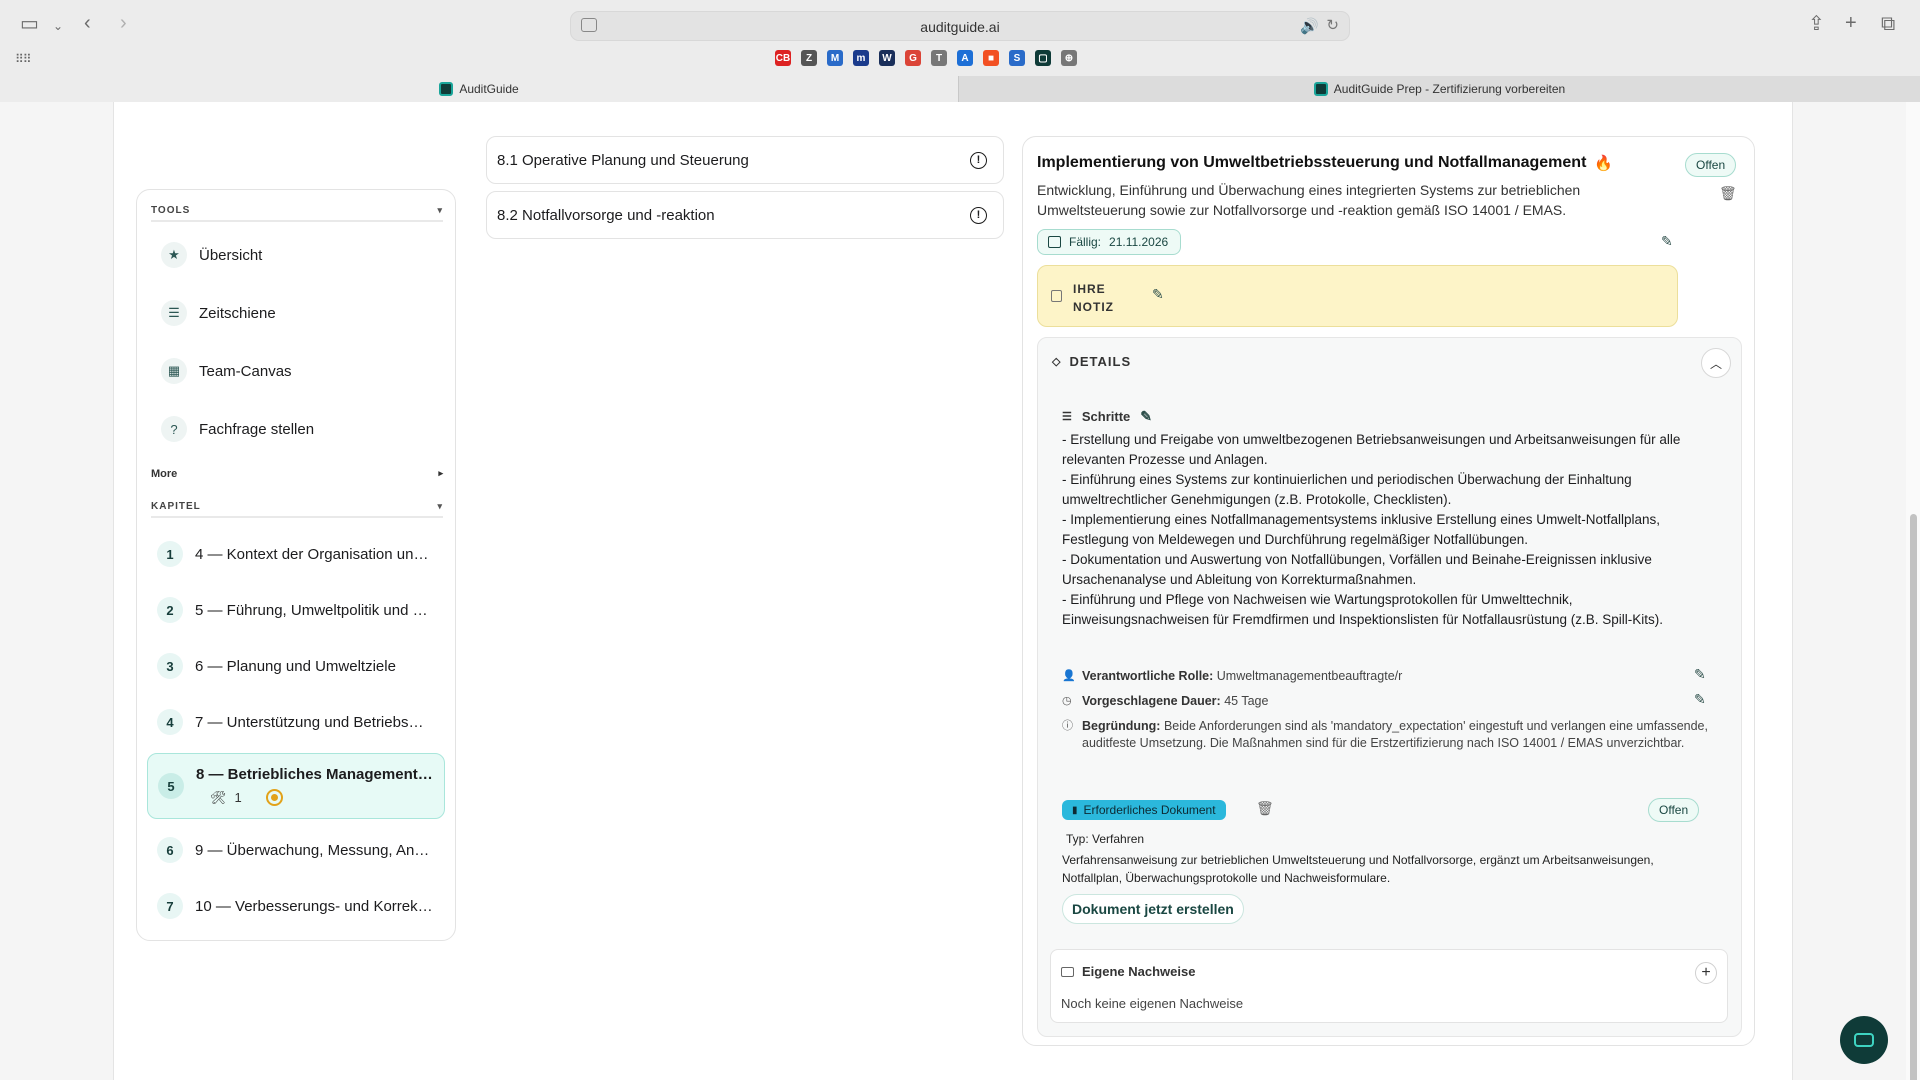  Describe the element at coordinates (1674, 810) in the screenshot. I see `doc-status-badge: Offen` at that location.